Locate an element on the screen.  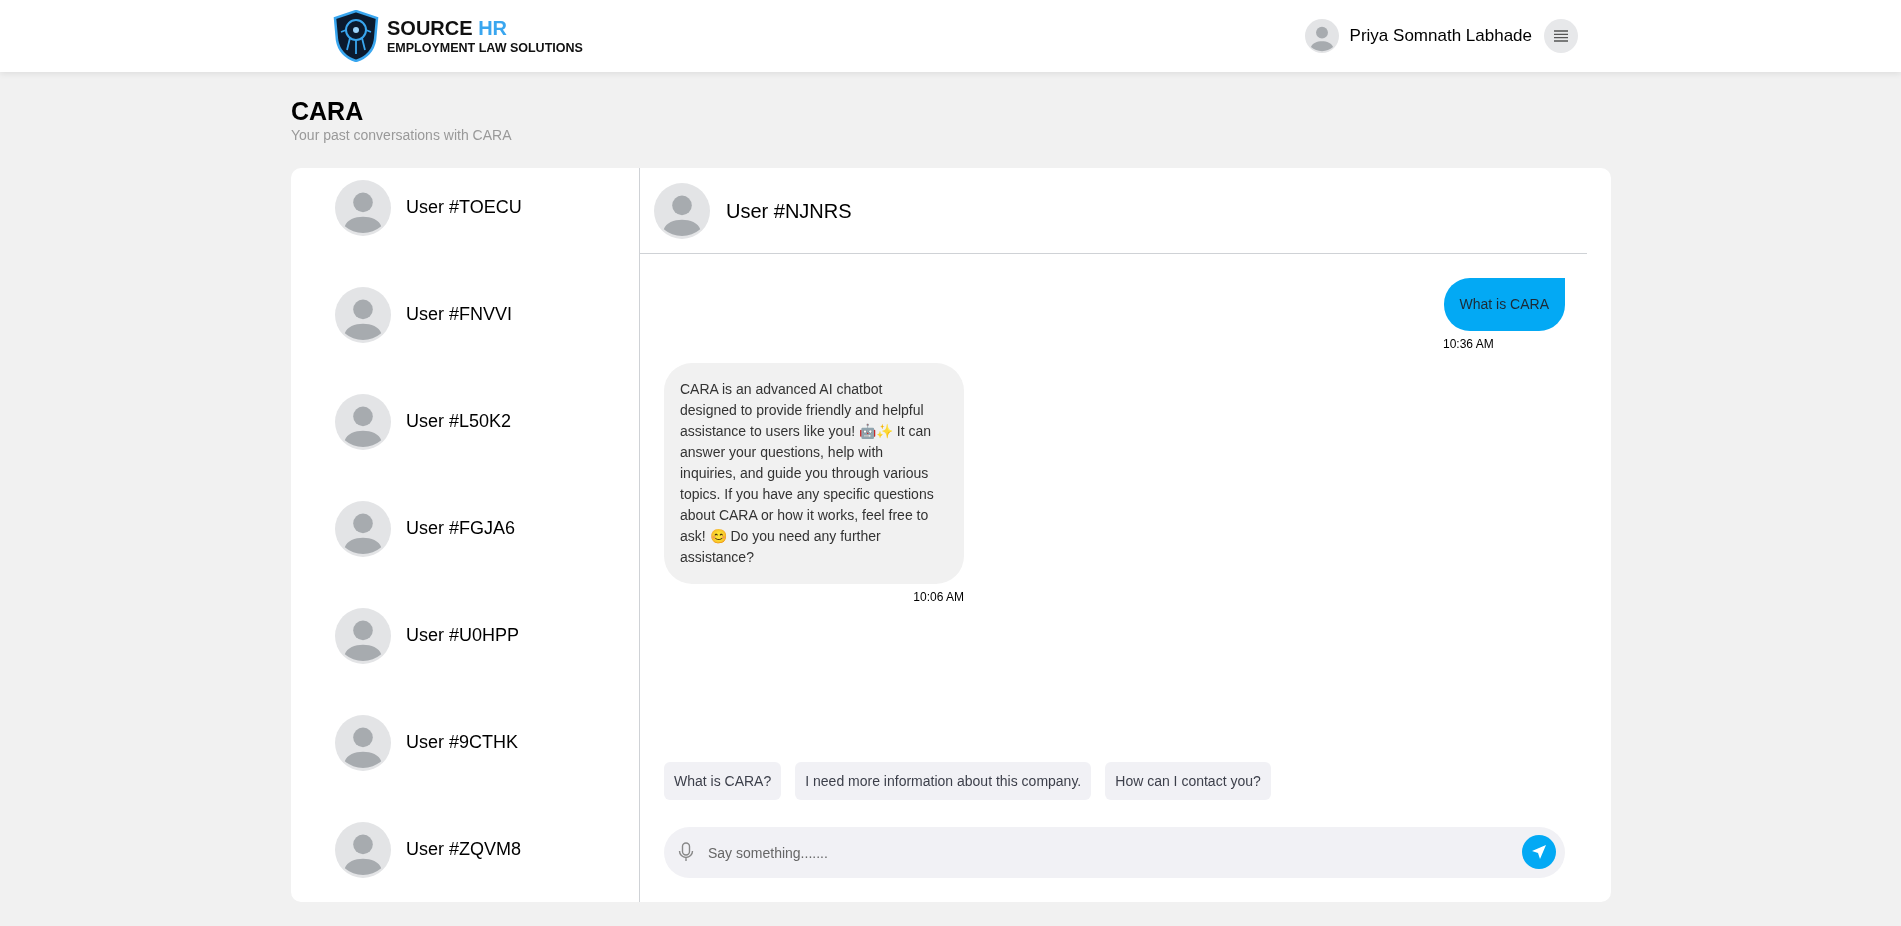
conversation-item: User #FNVVI is located at coordinates (465, 314).